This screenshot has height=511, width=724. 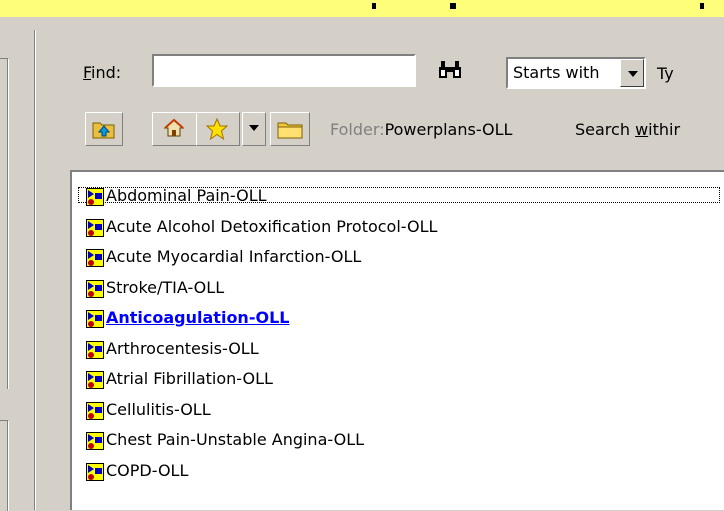 What do you see at coordinates (35, 270) in the screenshot?
I see `splitter` at bounding box center [35, 270].